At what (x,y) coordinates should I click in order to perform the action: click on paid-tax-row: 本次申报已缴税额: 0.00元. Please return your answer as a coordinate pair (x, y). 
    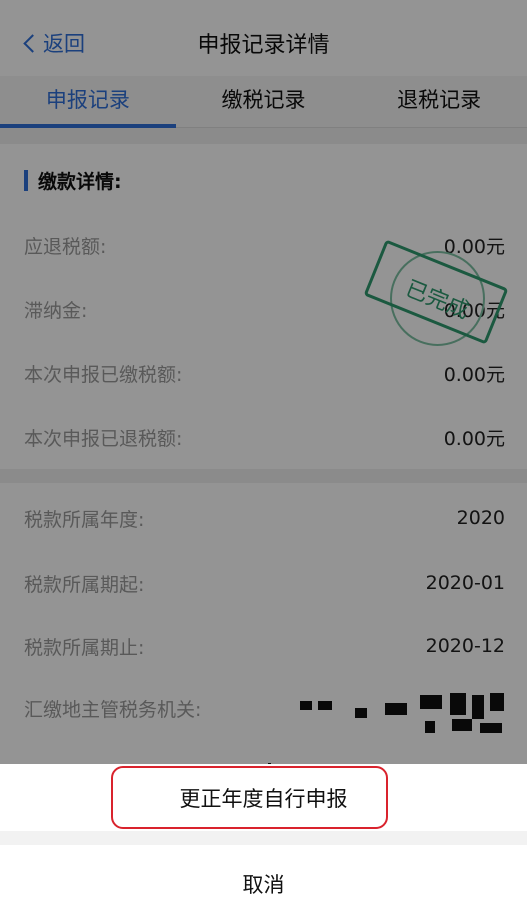
    Looking at the image, I should click on (264, 373).